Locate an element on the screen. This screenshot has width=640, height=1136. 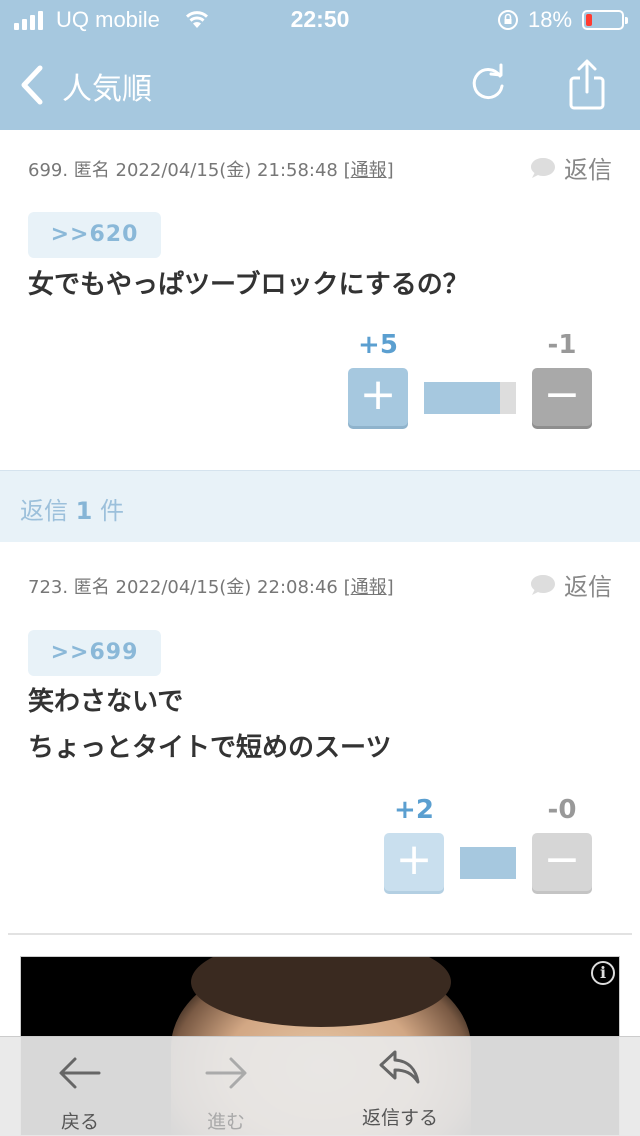
status-bar: UQ mobile 22:50 18% is located at coordinates (320, 20).